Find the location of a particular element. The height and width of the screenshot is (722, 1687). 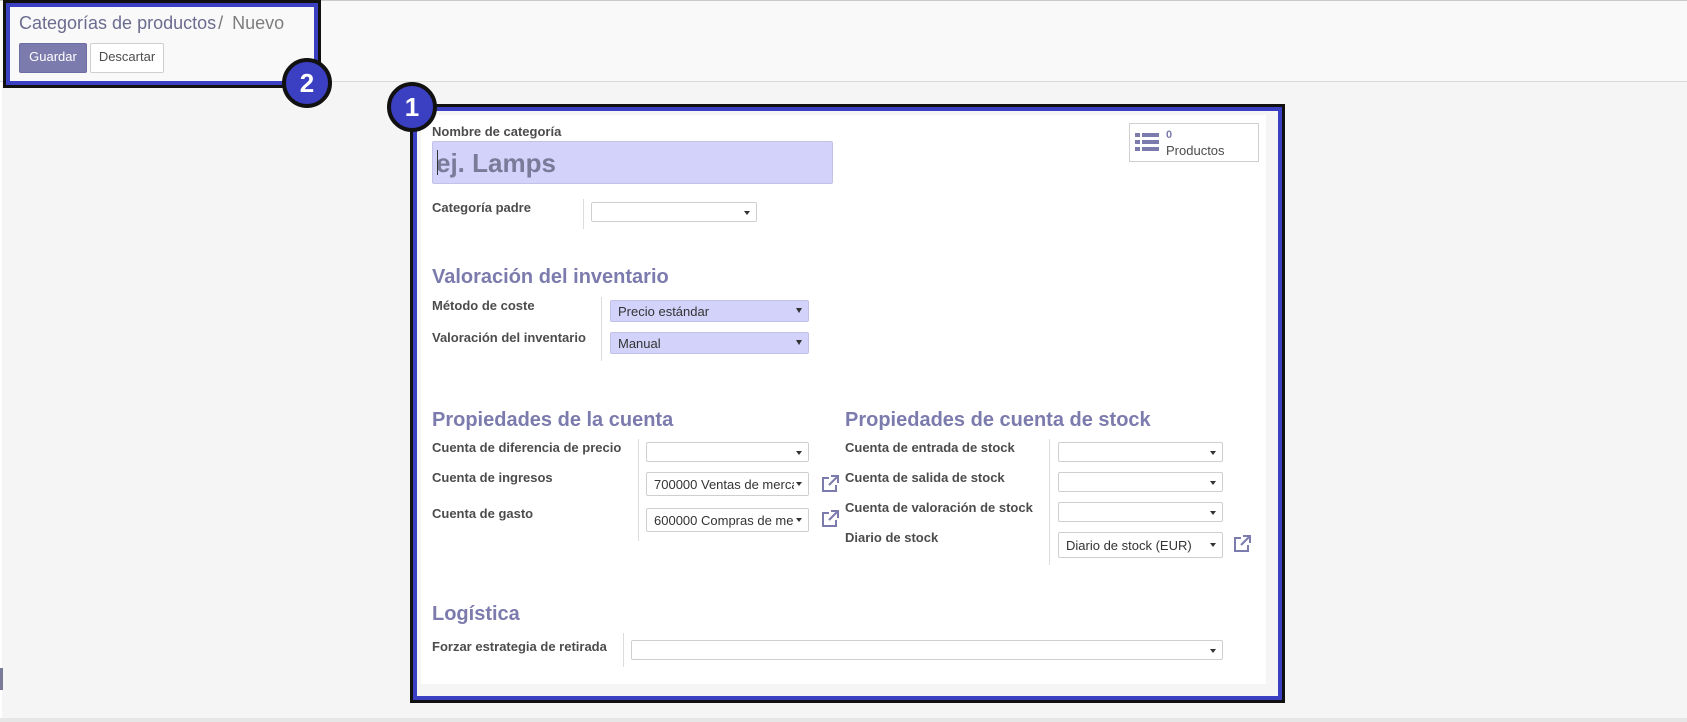

left-edge-marker is located at coordinates (1, 679).